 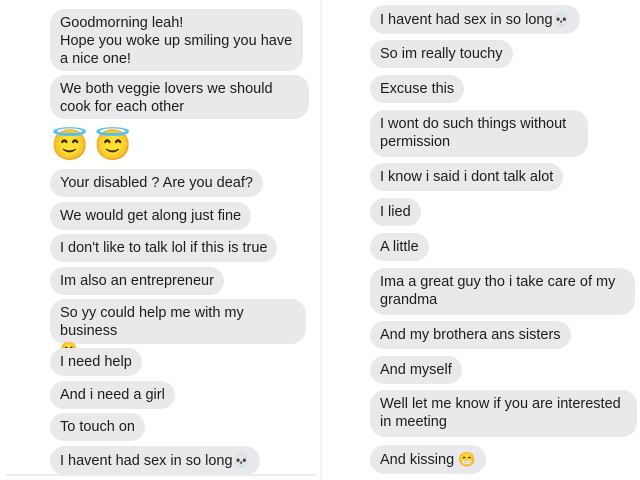 What do you see at coordinates (467, 459) in the screenshot?
I see `grin-emoji-icon: 😁` at bounding box center [467, 459].